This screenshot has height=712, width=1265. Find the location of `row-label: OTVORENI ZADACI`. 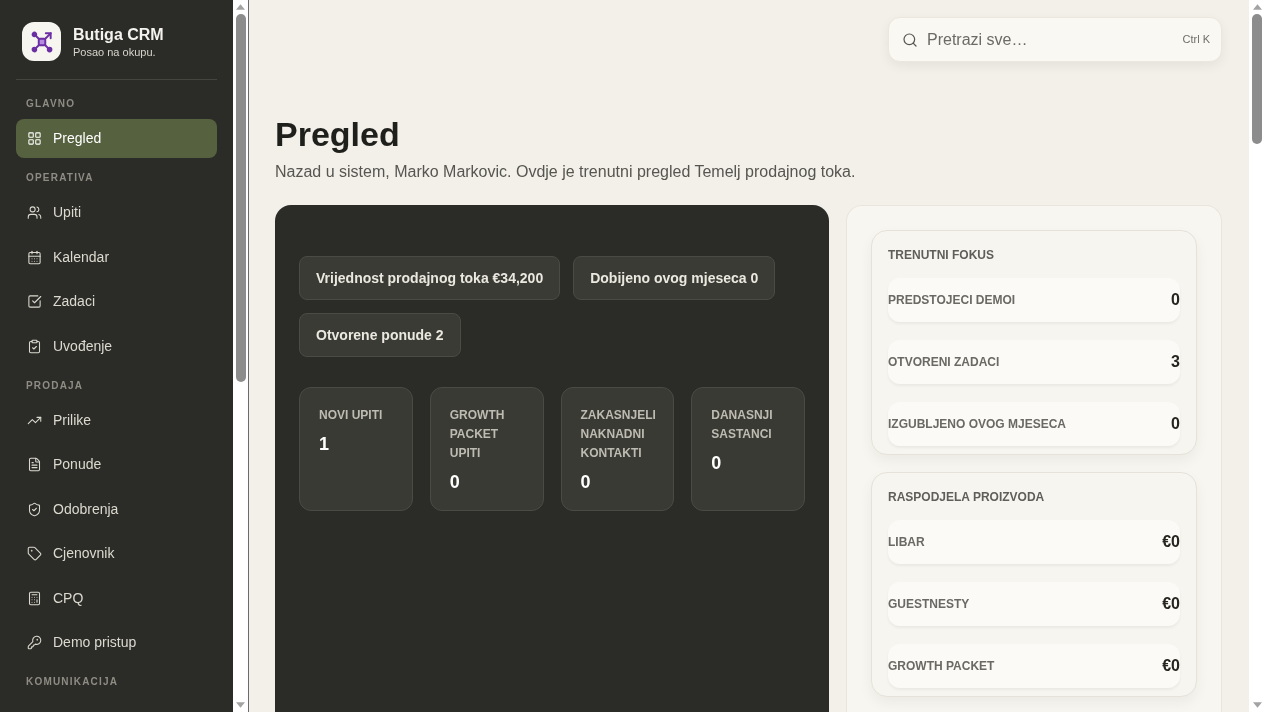

row-label: OTVORENI ZADACI is located at coordinates (944, 362).